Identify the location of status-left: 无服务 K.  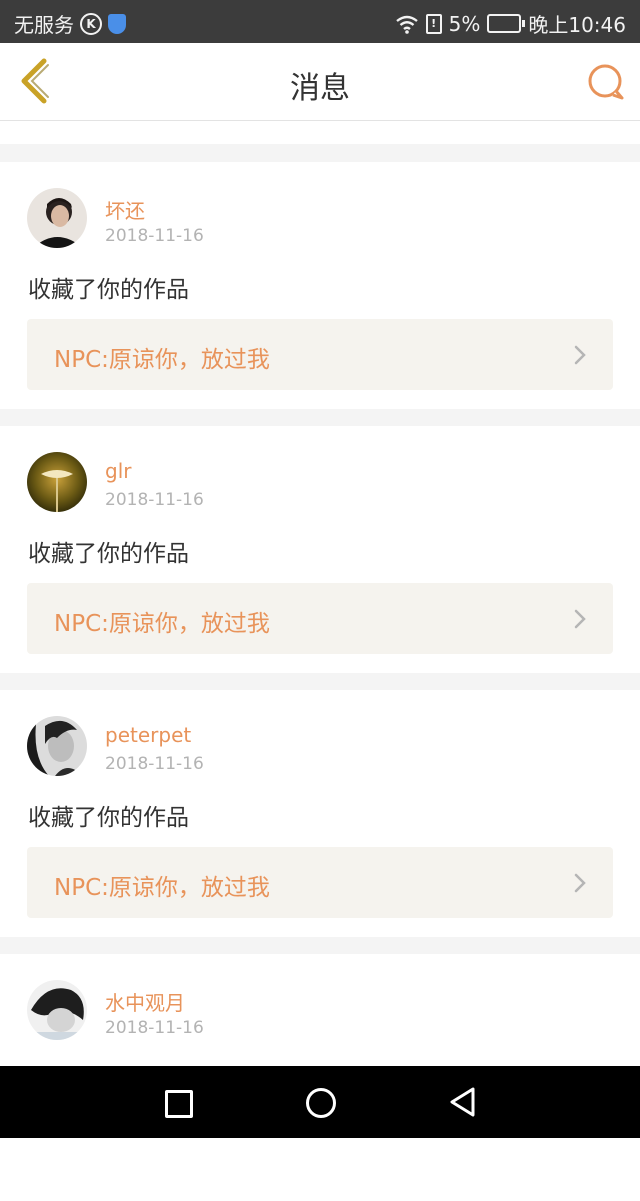
(70, 23).